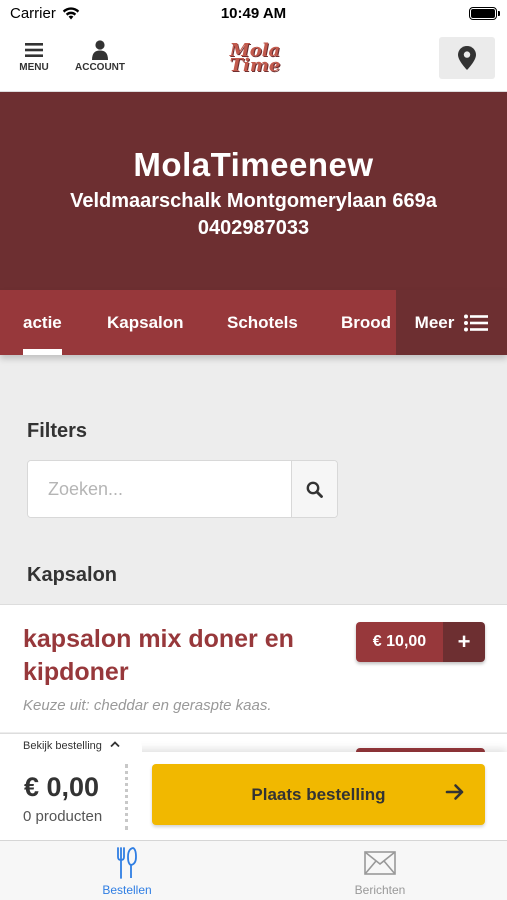  What do you see at coordinates (253, 870) in the screenshot?
I see `bottom-tab-bar: Bestellen Berichten` at bounding box center [253, 870].